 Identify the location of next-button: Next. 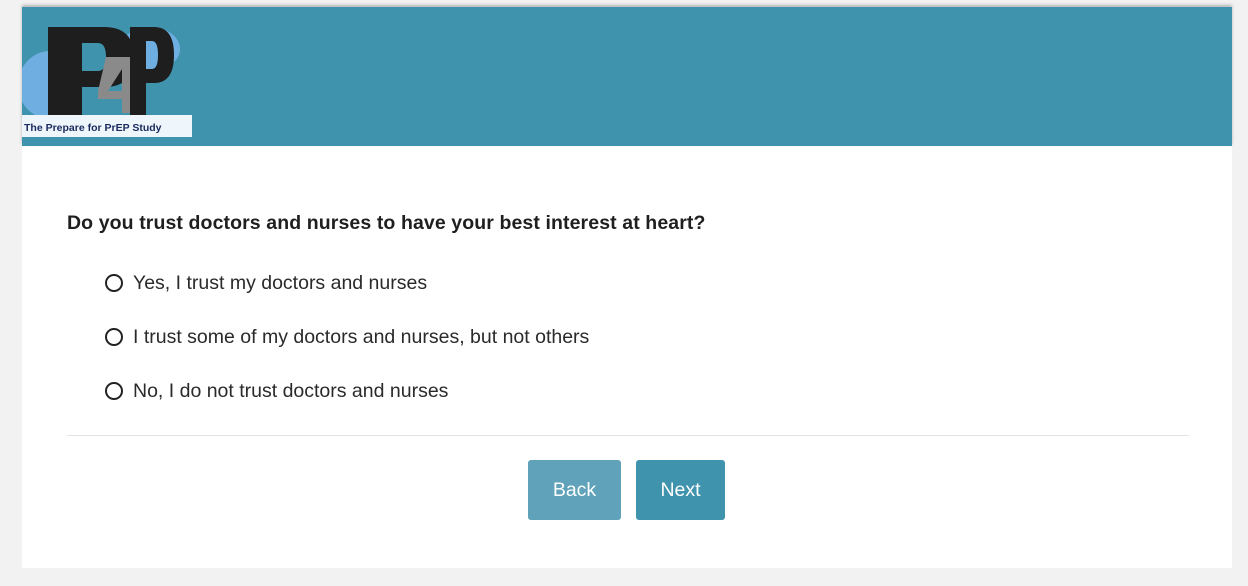
(680, 490).